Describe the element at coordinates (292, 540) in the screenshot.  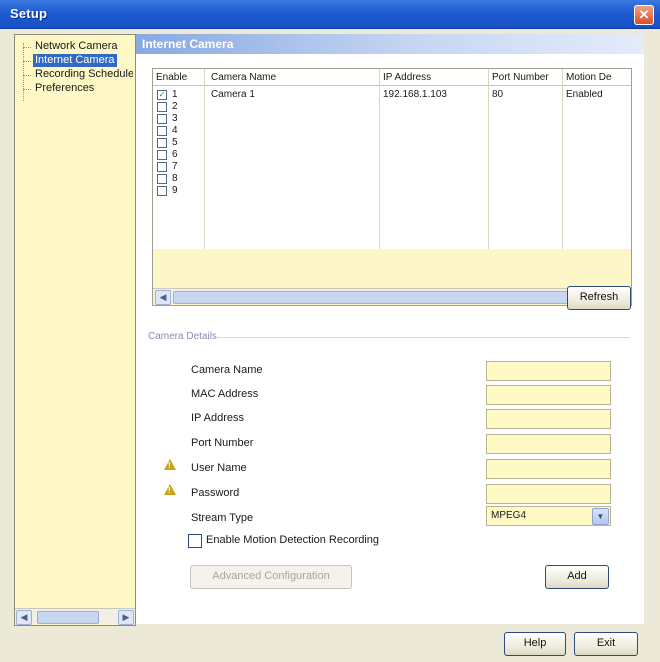
I see `motion-recording-label: Enable Motion Detection Recording` at that location.